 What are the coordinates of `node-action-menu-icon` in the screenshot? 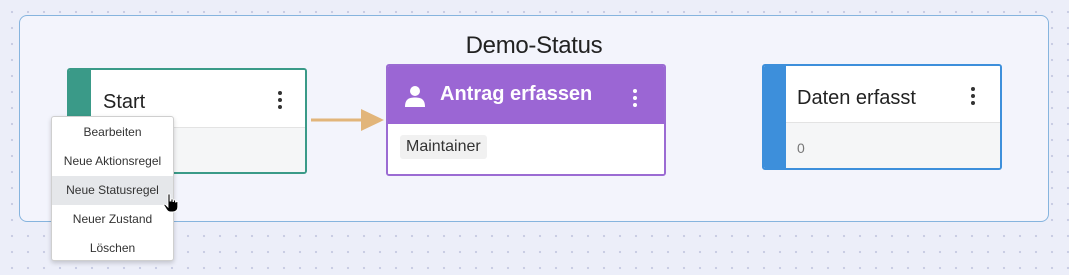 It's located at (635, 98).